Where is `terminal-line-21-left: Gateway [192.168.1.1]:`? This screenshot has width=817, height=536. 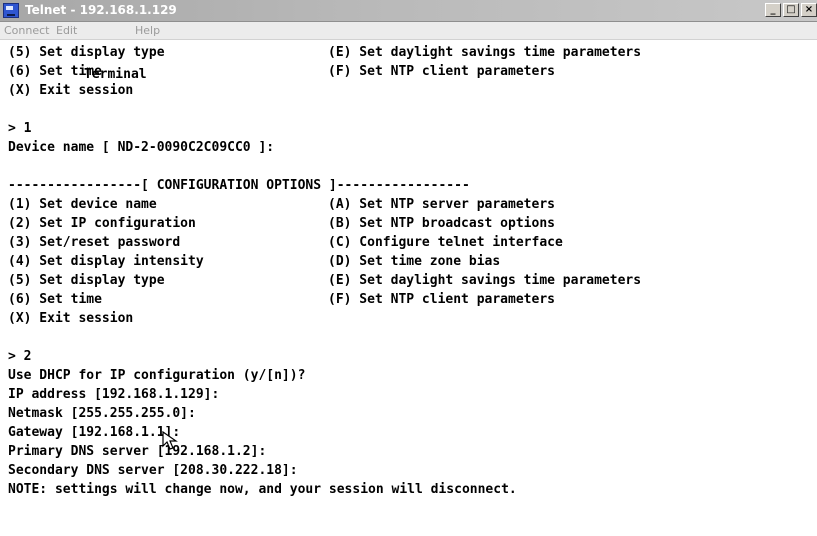
terminal-line-21-left: Gateway [192.168.1.1]: is located at coordinates (94, 432).